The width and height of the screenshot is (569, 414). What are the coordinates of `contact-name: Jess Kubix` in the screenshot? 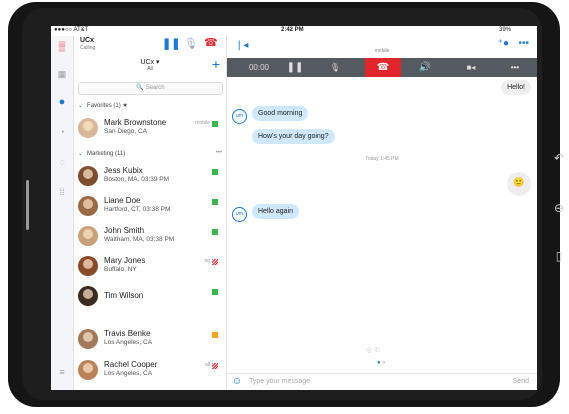 It's located at (123, 170).